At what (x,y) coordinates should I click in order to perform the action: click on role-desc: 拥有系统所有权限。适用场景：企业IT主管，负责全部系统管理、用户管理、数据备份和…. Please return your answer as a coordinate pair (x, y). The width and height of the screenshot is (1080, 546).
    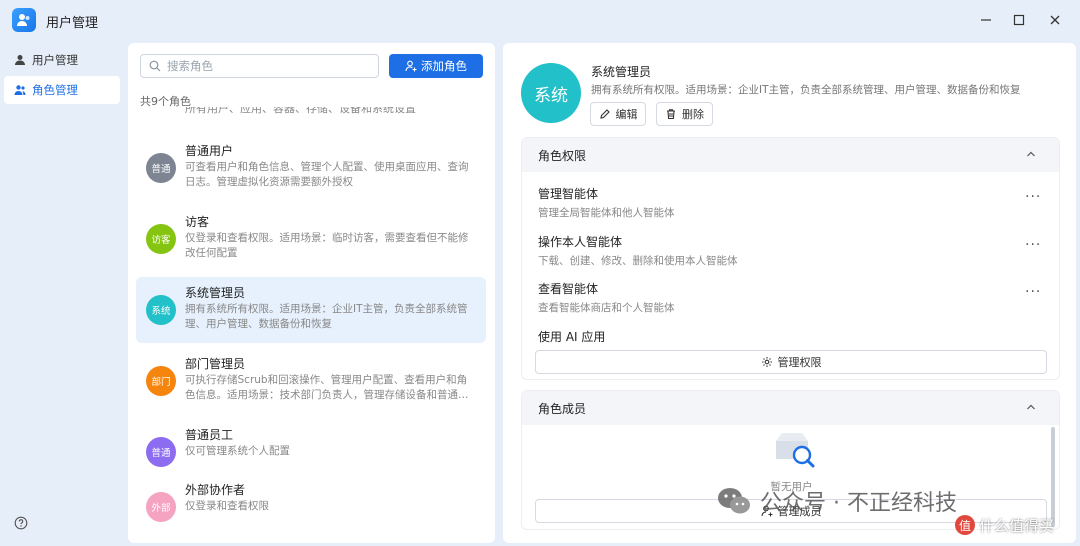
    Looking at the image, I should click on (326, 316).